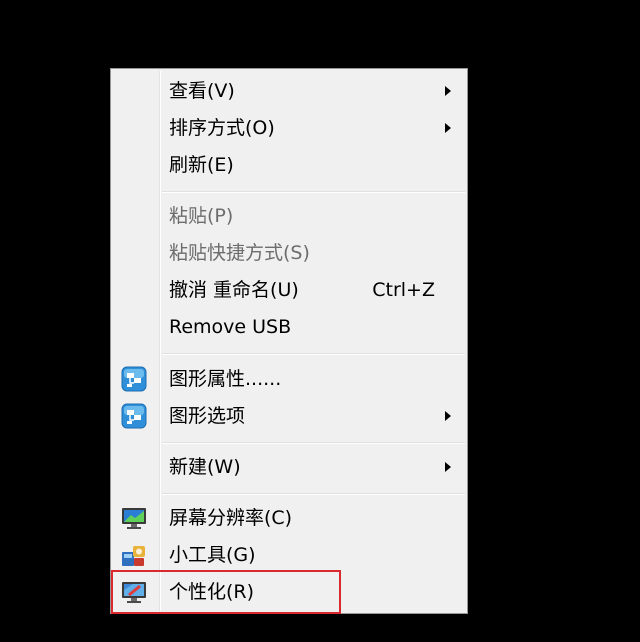 Image resolution: width=640 pixels, height=642 pixels. What do you see at coordinates (289, 216) in the screenshot?
I see `menu-item-paste: 粘贴(P)` at bounding box center [289, 216].